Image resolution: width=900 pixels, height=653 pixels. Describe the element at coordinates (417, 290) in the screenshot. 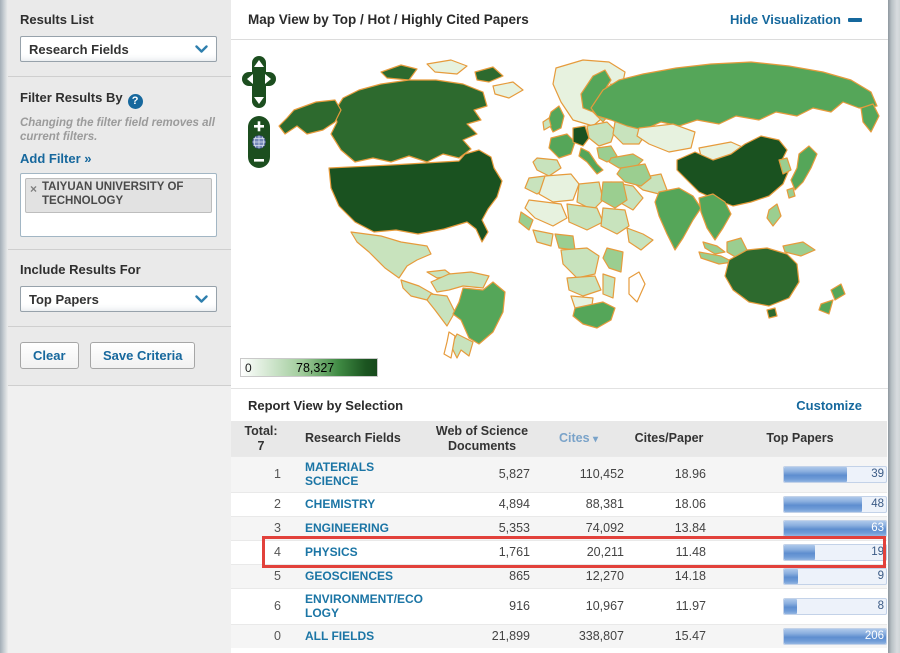

I see `region-central-america` at that location.